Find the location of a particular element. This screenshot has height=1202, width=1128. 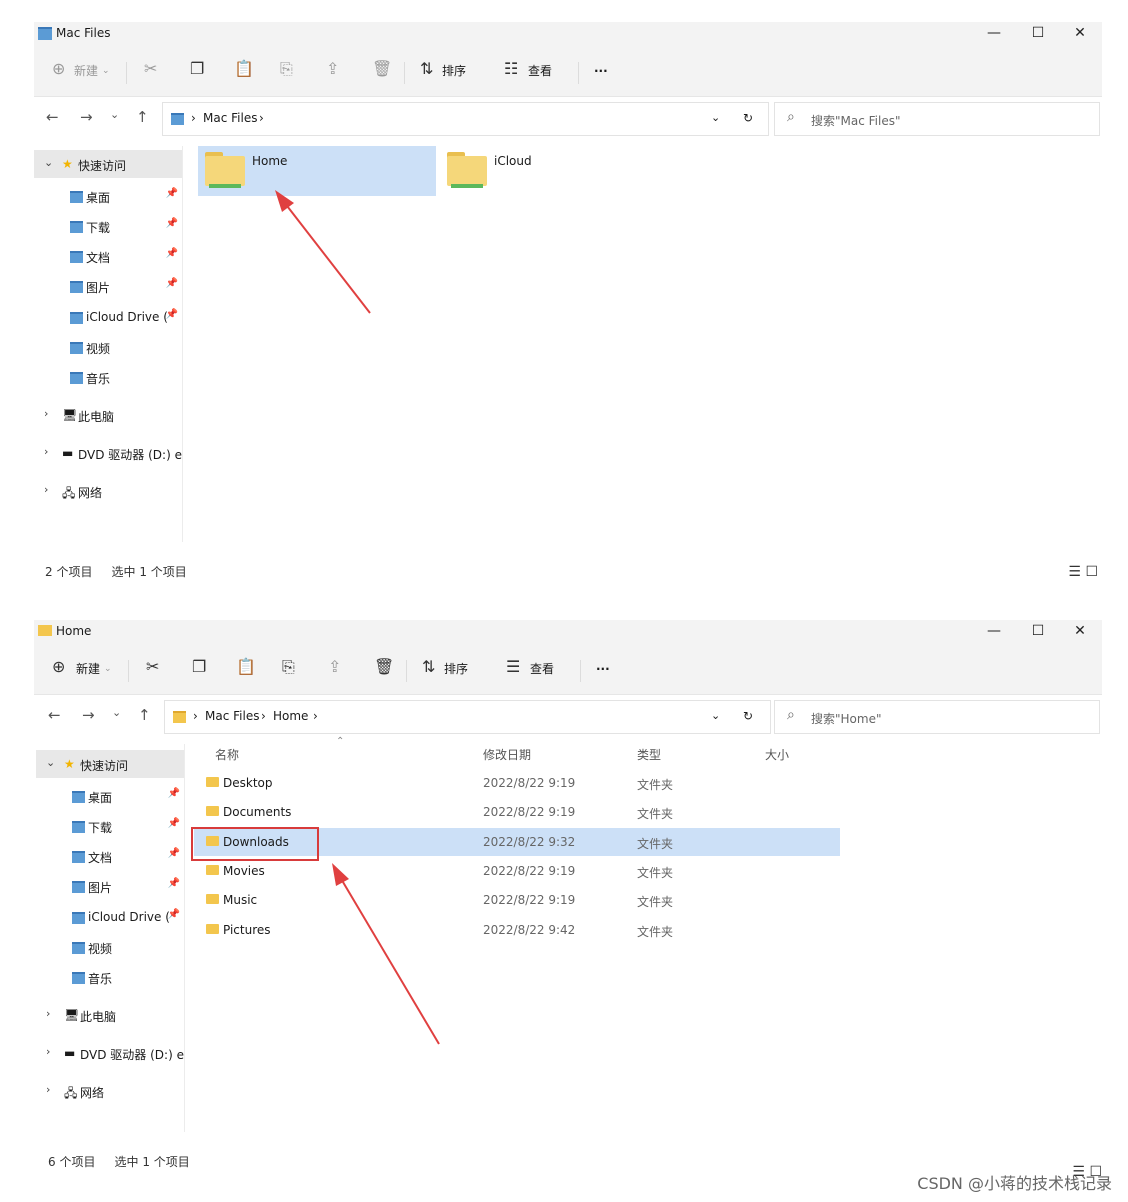

annotation-arrows is located at coordinates (357, 617).